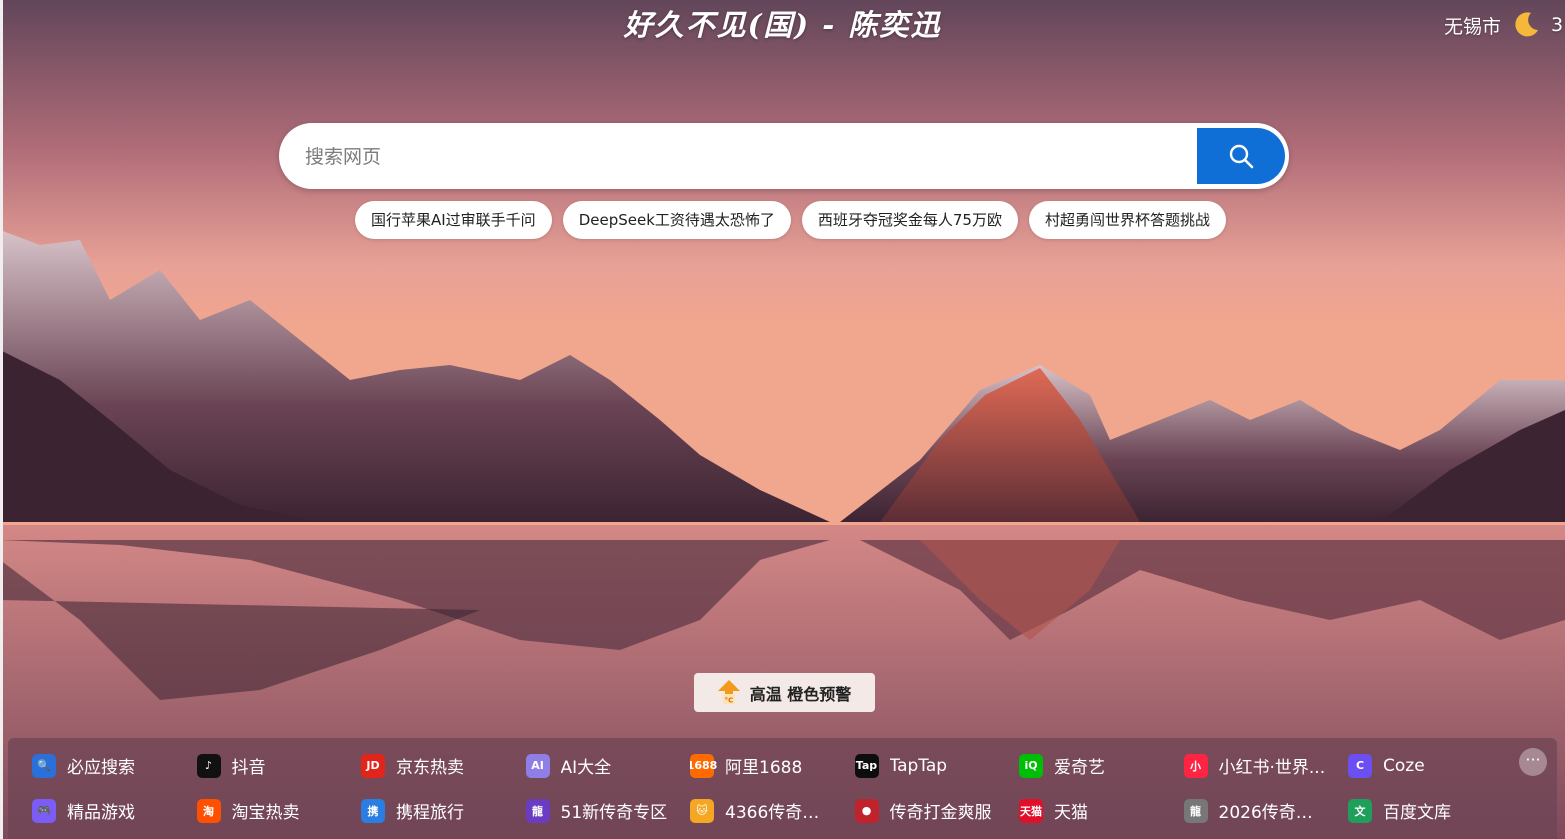 The height and width of the screenshot is (839, 1565). I want to click on shortcut-label: TapTap, so click(918, 765).